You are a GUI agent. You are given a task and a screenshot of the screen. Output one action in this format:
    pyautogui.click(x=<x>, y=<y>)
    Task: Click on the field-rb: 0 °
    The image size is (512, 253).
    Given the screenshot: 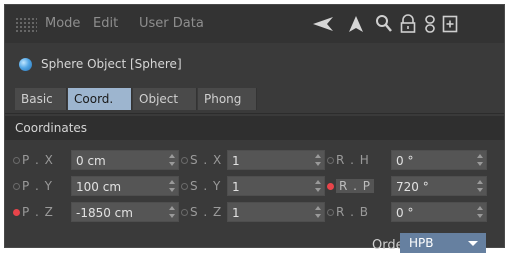 What is the action you would take?
    pyautogui.click(x=439, y=212)
    